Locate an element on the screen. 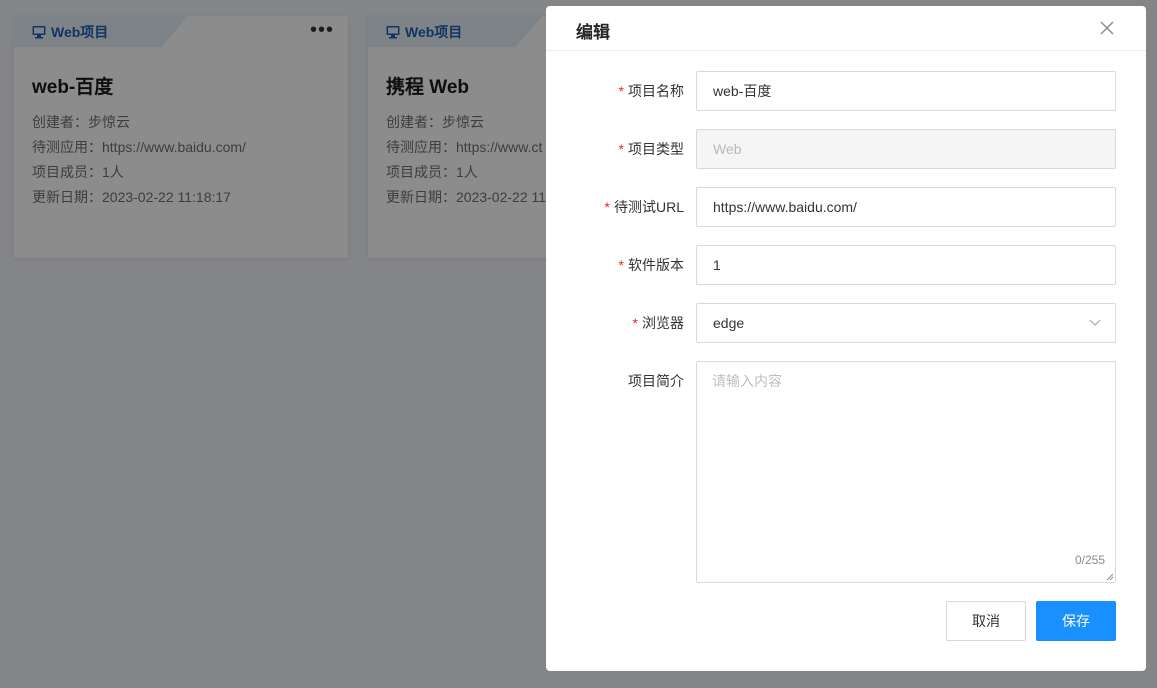  save-button: 保存 is located at coordinates (1076, 621).